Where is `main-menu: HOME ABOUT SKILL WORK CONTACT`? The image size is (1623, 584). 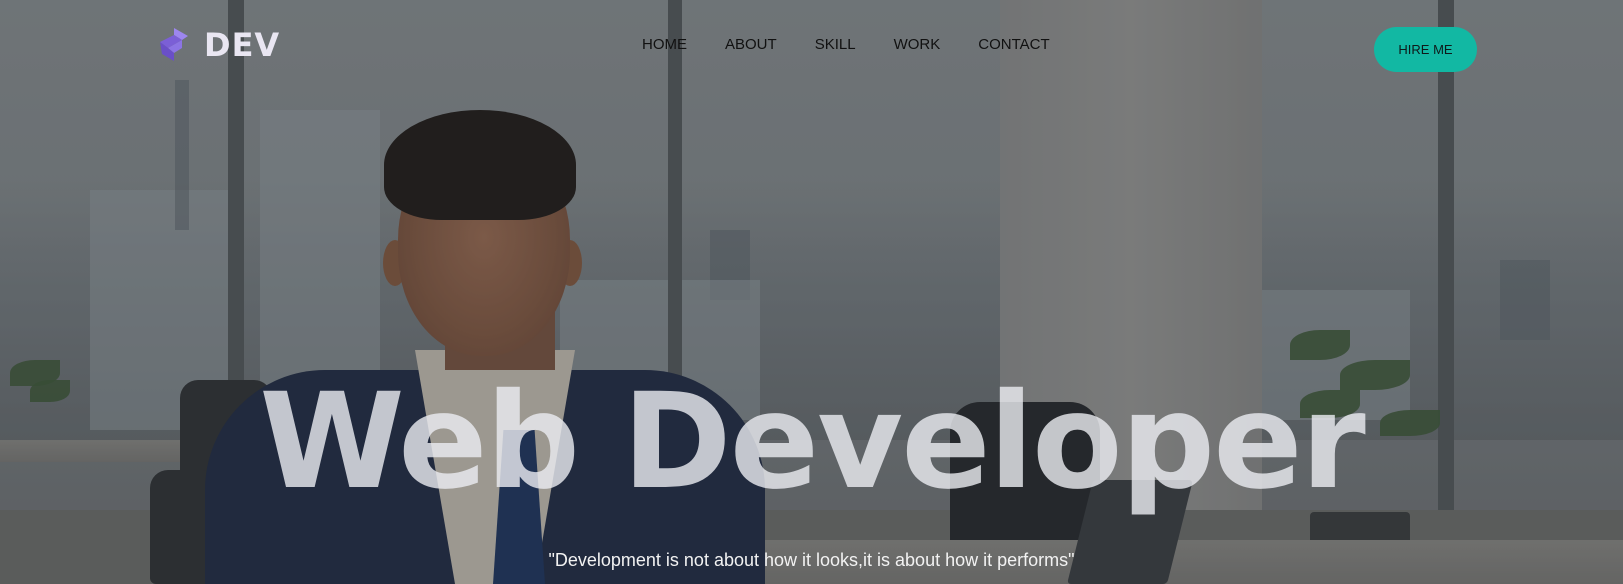
main-menu: HOME ABOUT SKILL WORK CONTACT is located at coordinates (865, 44).